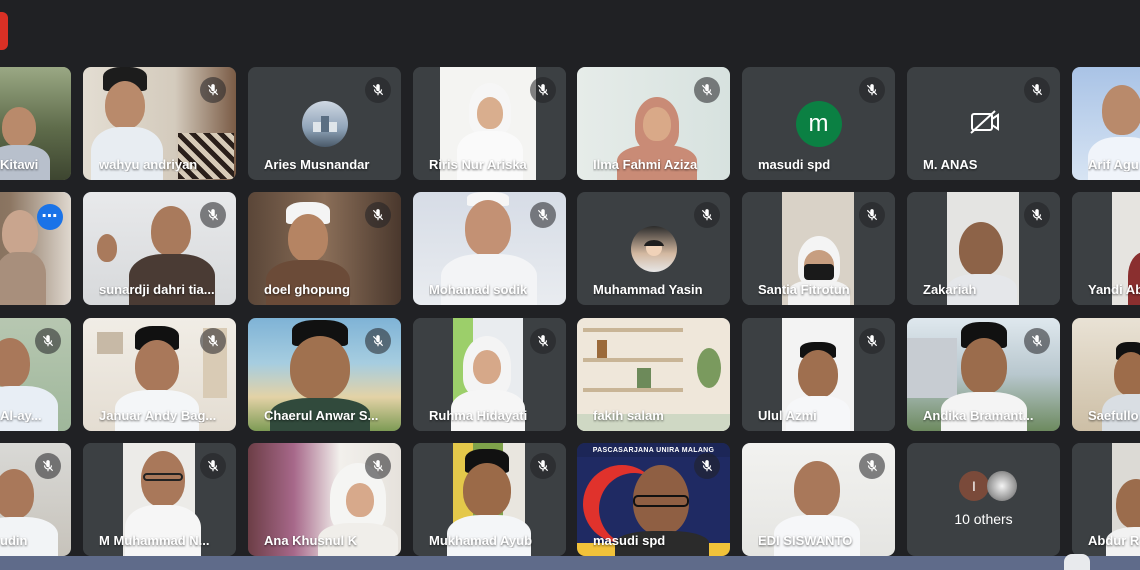 This screenshot has height=570, width=1140. Describe the element at coordinates (311, 540) in the screenshot. I see `participant-name: Ana Khusnul K` at that location.